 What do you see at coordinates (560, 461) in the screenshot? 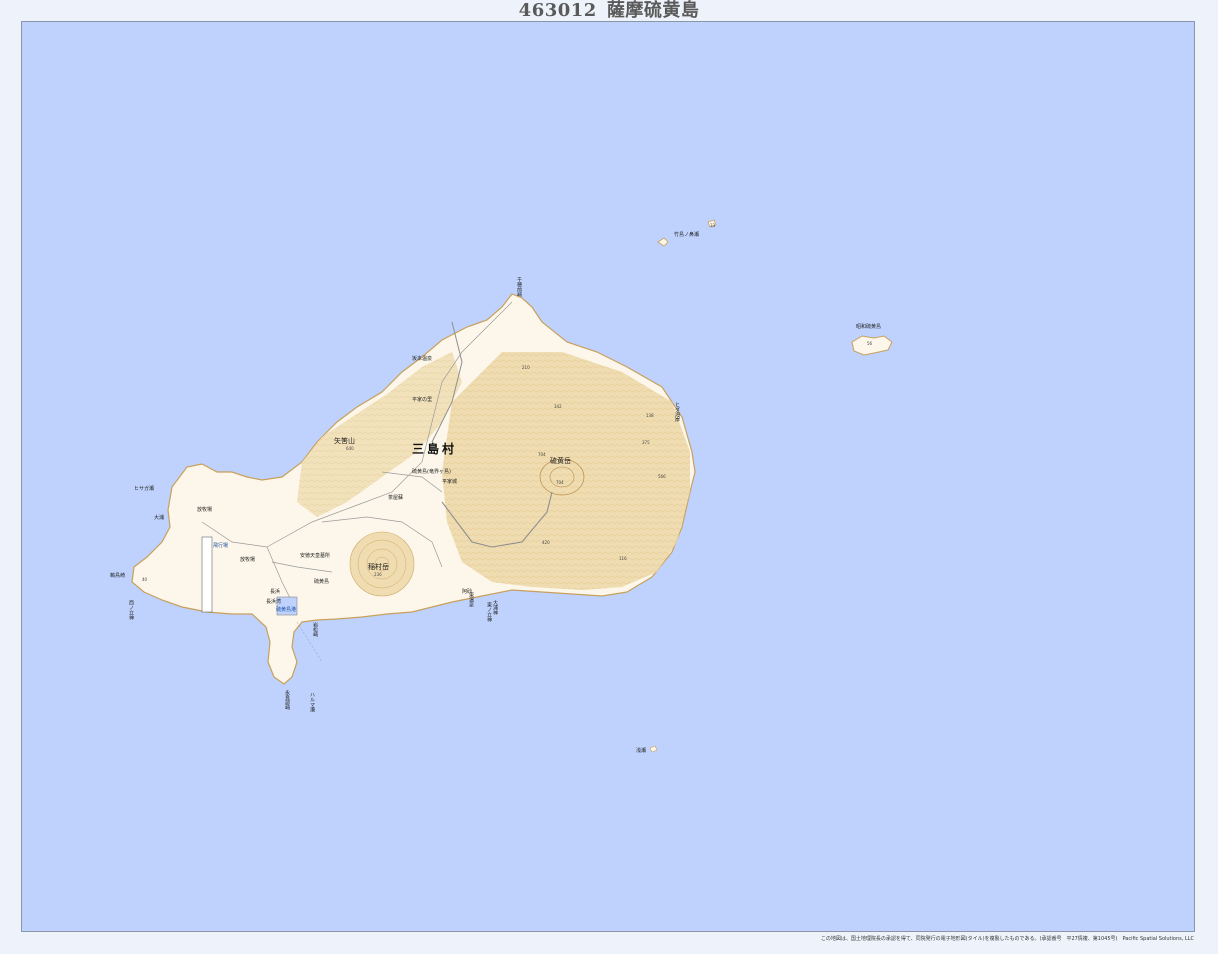
I see `iodake-label: 硫黄岳` at bounding box center [560, 461].